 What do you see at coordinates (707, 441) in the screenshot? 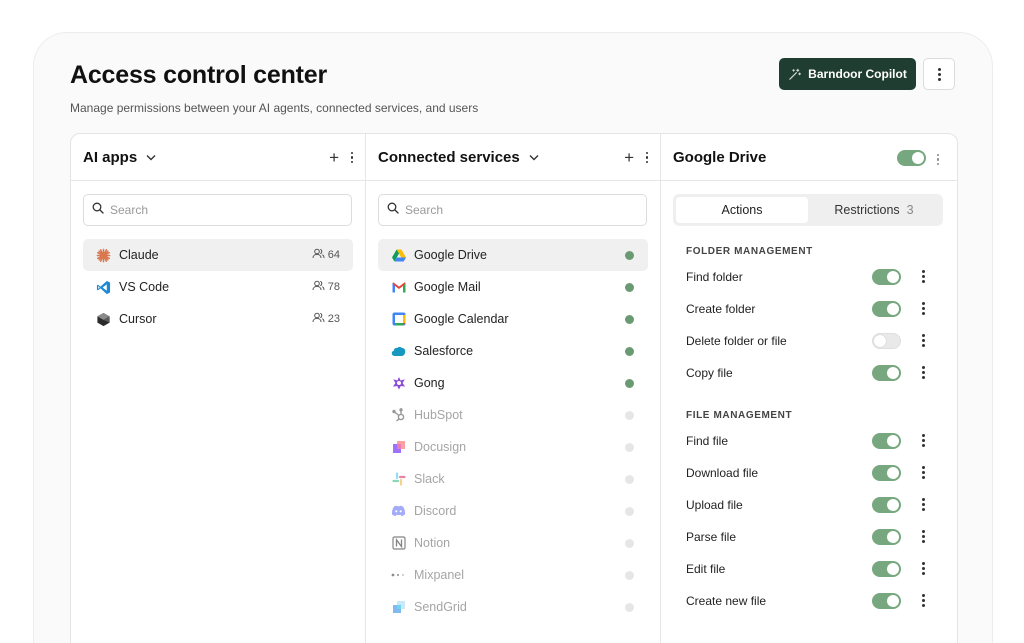
I see `action-label: Find file` at bounding box center [707, 441].